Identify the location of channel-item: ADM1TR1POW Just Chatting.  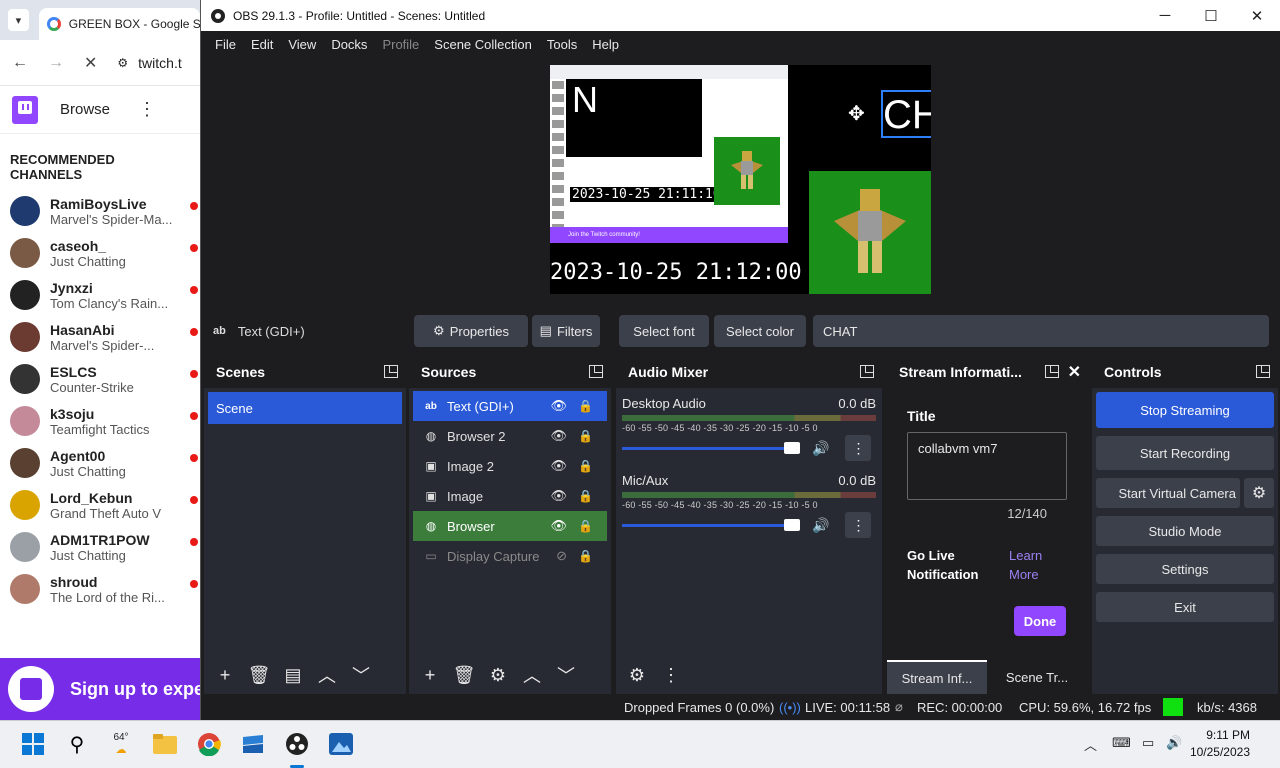
(100, 547).